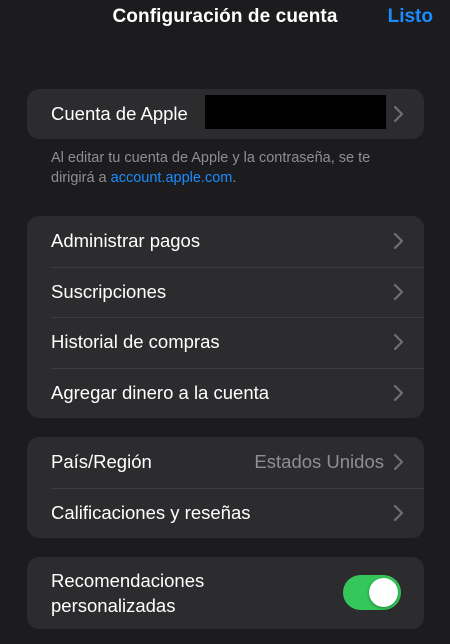  Describe the element at coordinates (135, 342) in the screenshot. I see `purchase-history-label: Historial de compras` at that location.